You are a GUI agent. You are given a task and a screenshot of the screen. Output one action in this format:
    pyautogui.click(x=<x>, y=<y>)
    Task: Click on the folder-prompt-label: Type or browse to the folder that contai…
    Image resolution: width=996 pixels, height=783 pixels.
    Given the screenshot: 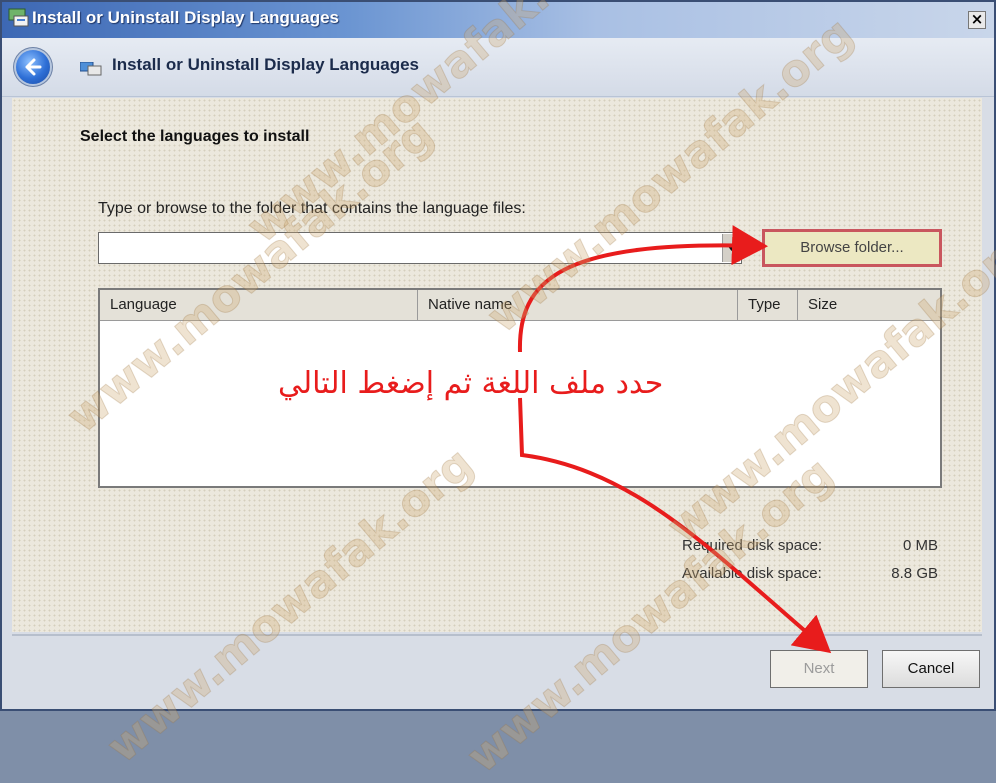 What is the action you would take?
    pyautogui.click(x=312, y=208)
    